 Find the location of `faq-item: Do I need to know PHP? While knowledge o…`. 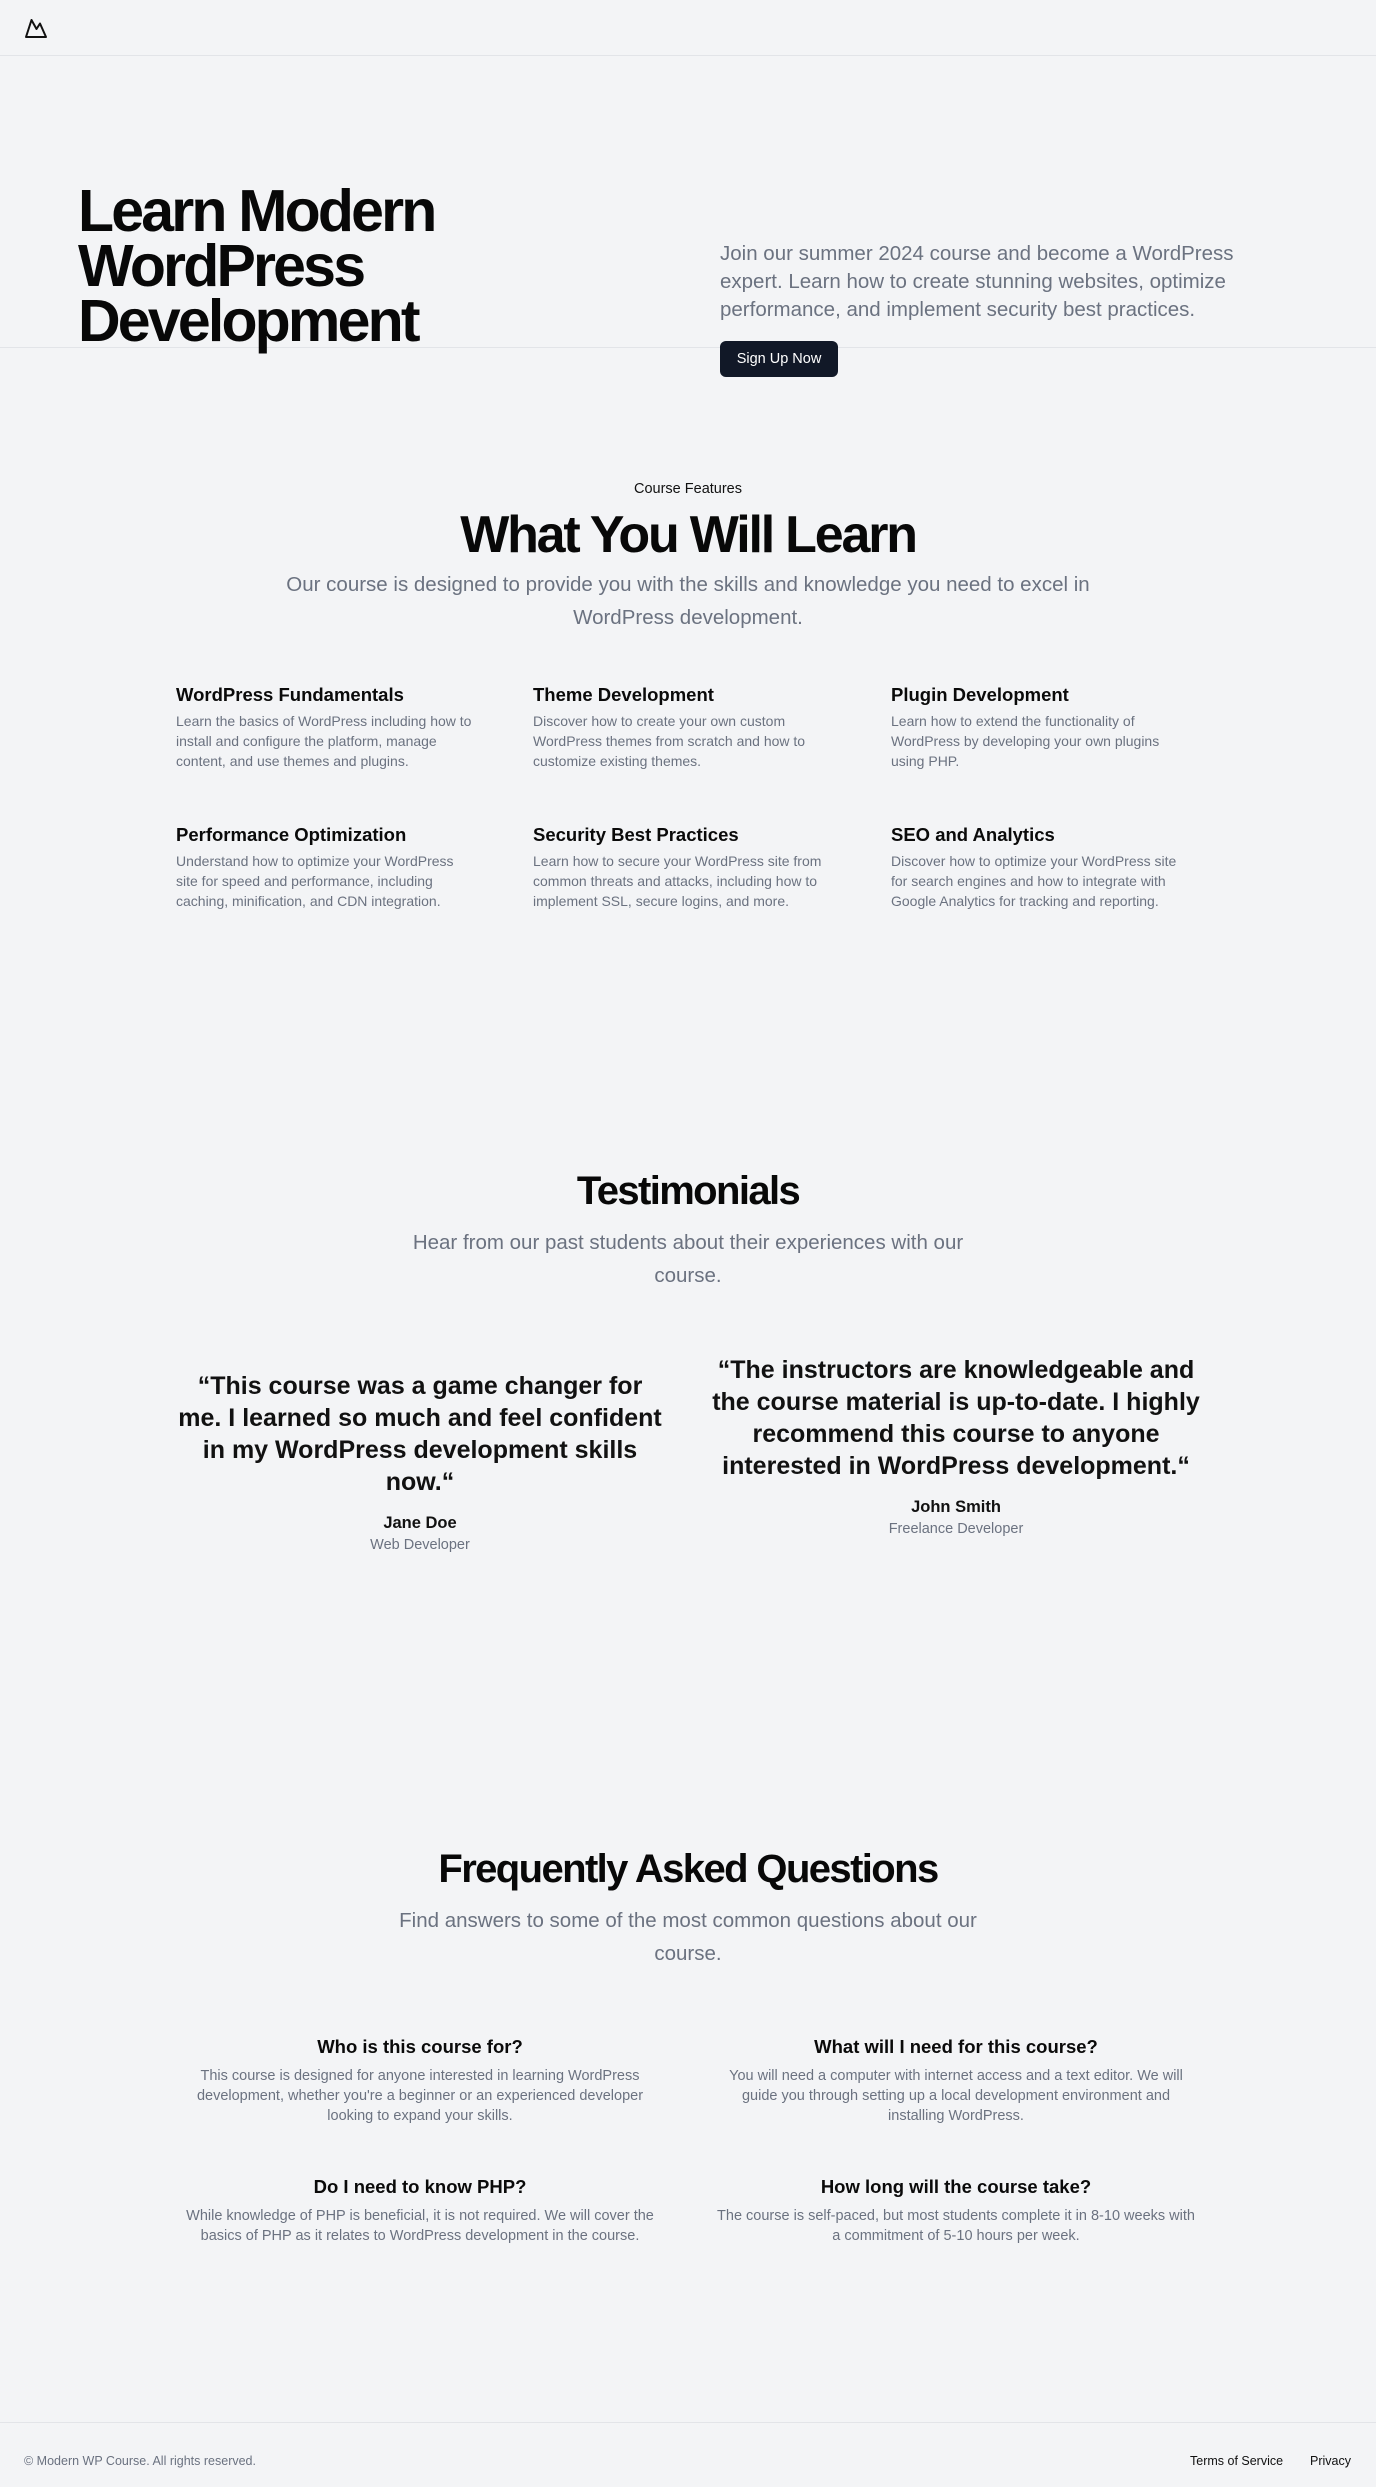

faq-item: Do I need to know PHP? While knowledge o… is located at coordinates (420, 2210).